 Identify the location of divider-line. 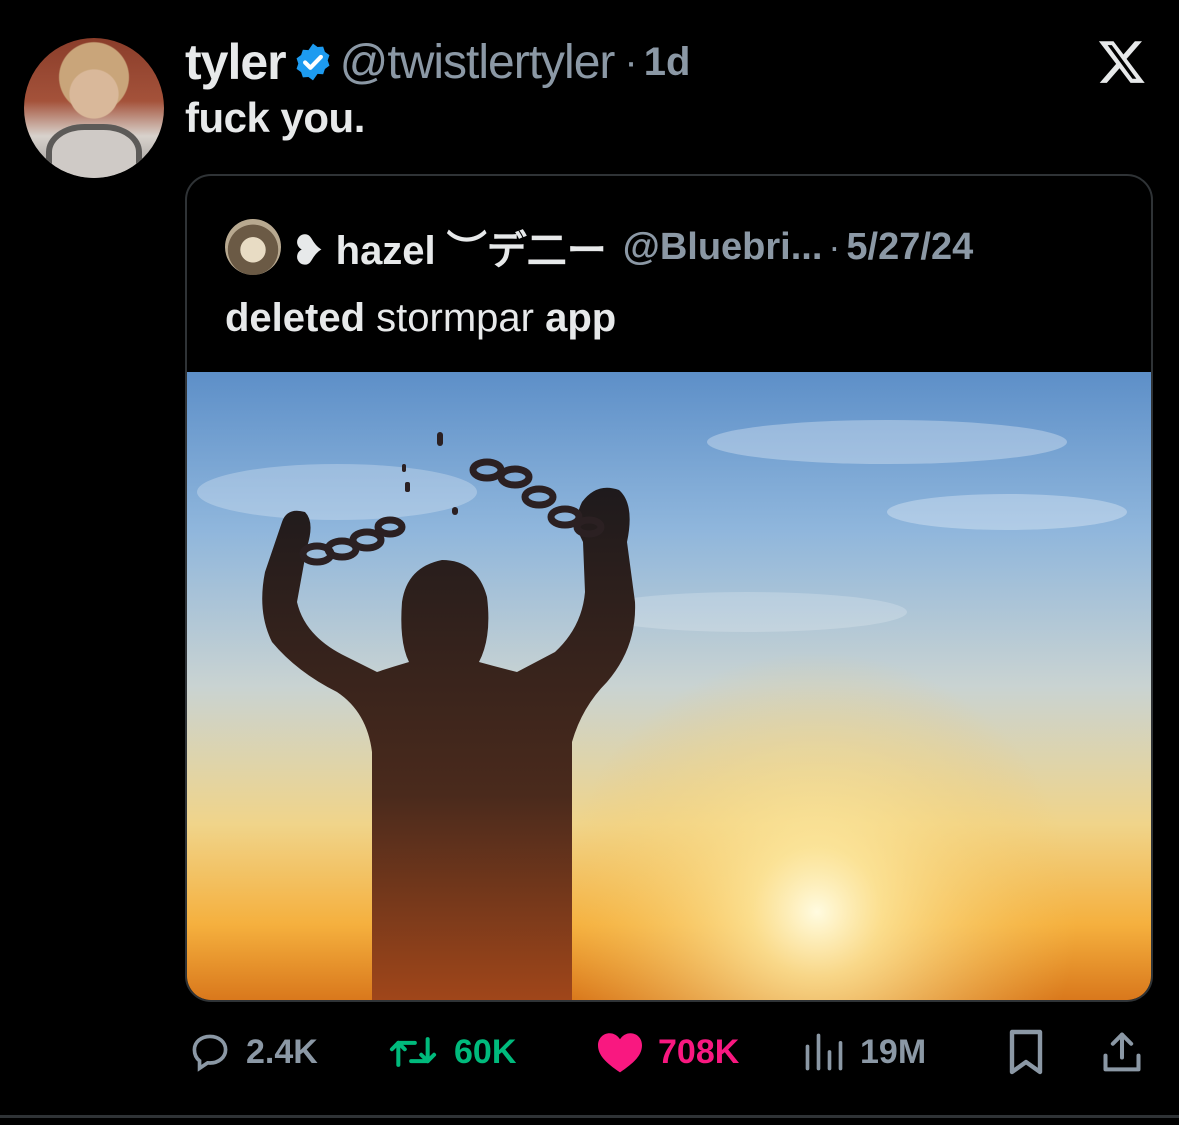
(589, 1116).